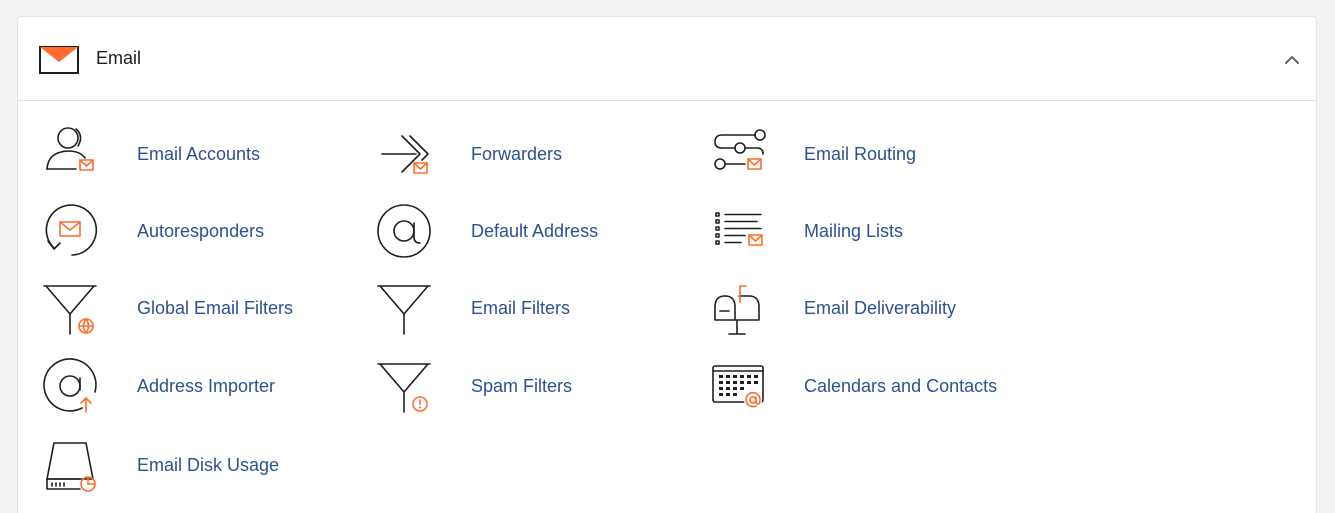 Image resolution: width=1335 pixels, height=513 pixels. Describe the element at coordinates (737, 154) in the screenshot. I see `email-routing-icon` at that location.